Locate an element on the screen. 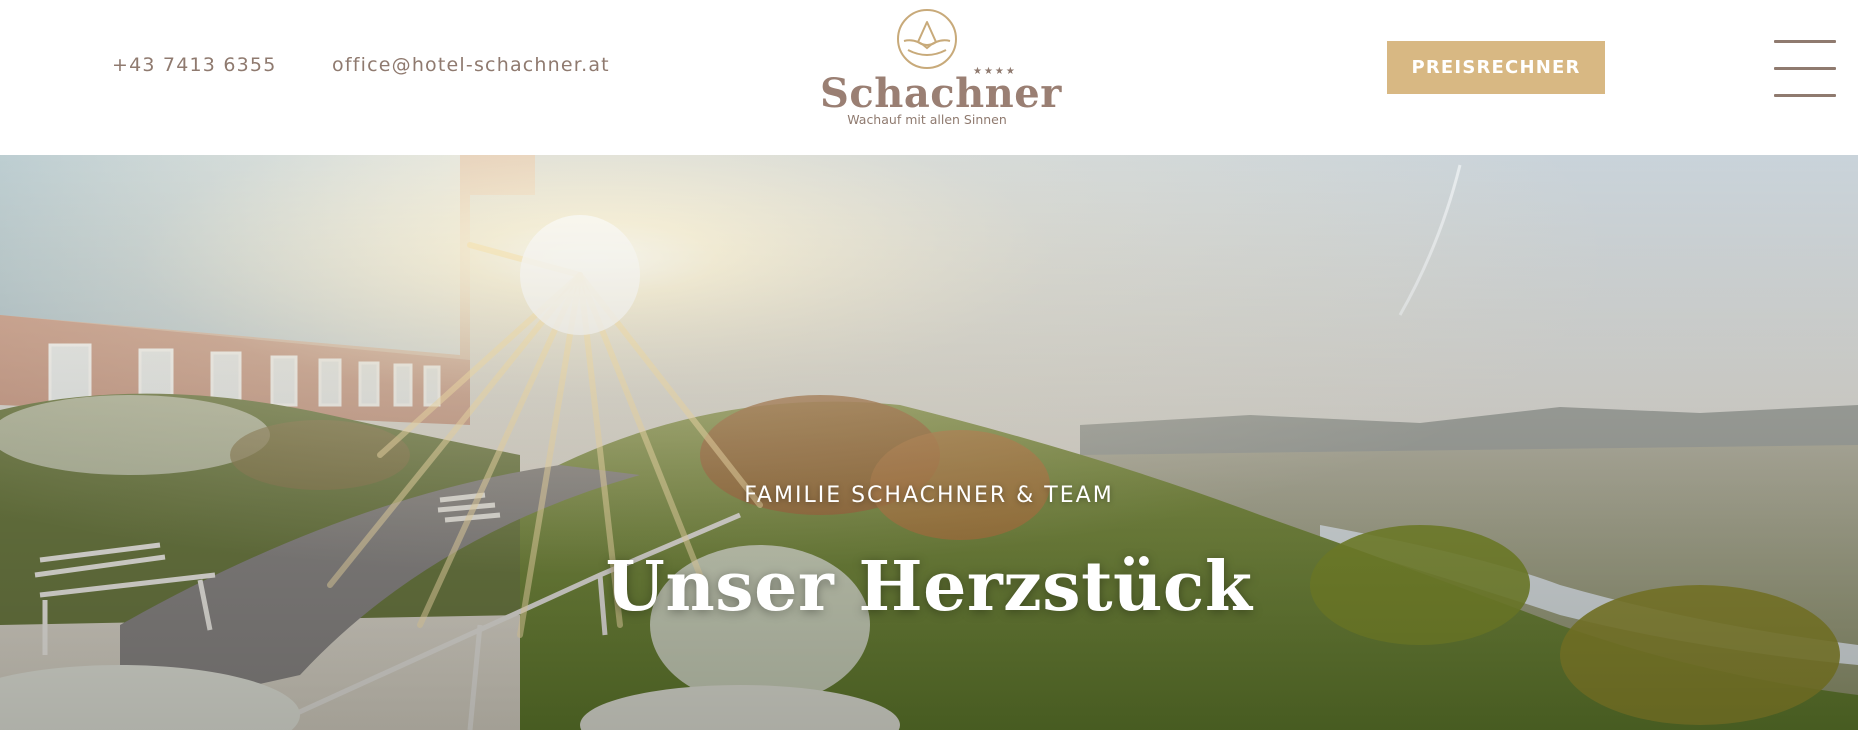  logo-tagline: Wachauf mit allen Sinnen is located at coordinates (927, 119).